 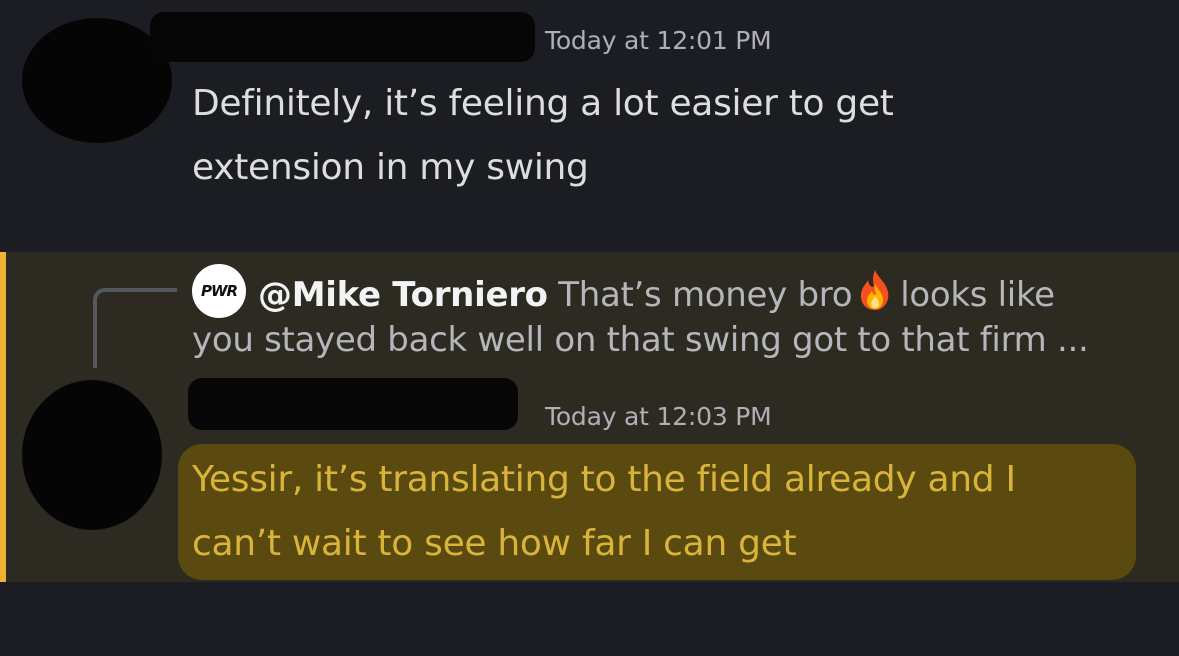 I want to click on message-text-line: can’t wait to see how far I can get, so click(x=494, y=543).